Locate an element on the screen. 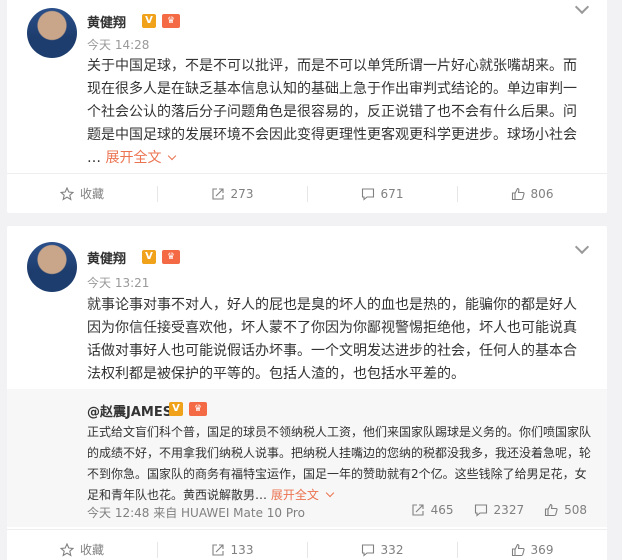 This screenshot has height=560, width=622. comment-button: 671 is located at coordinates (382, 193).